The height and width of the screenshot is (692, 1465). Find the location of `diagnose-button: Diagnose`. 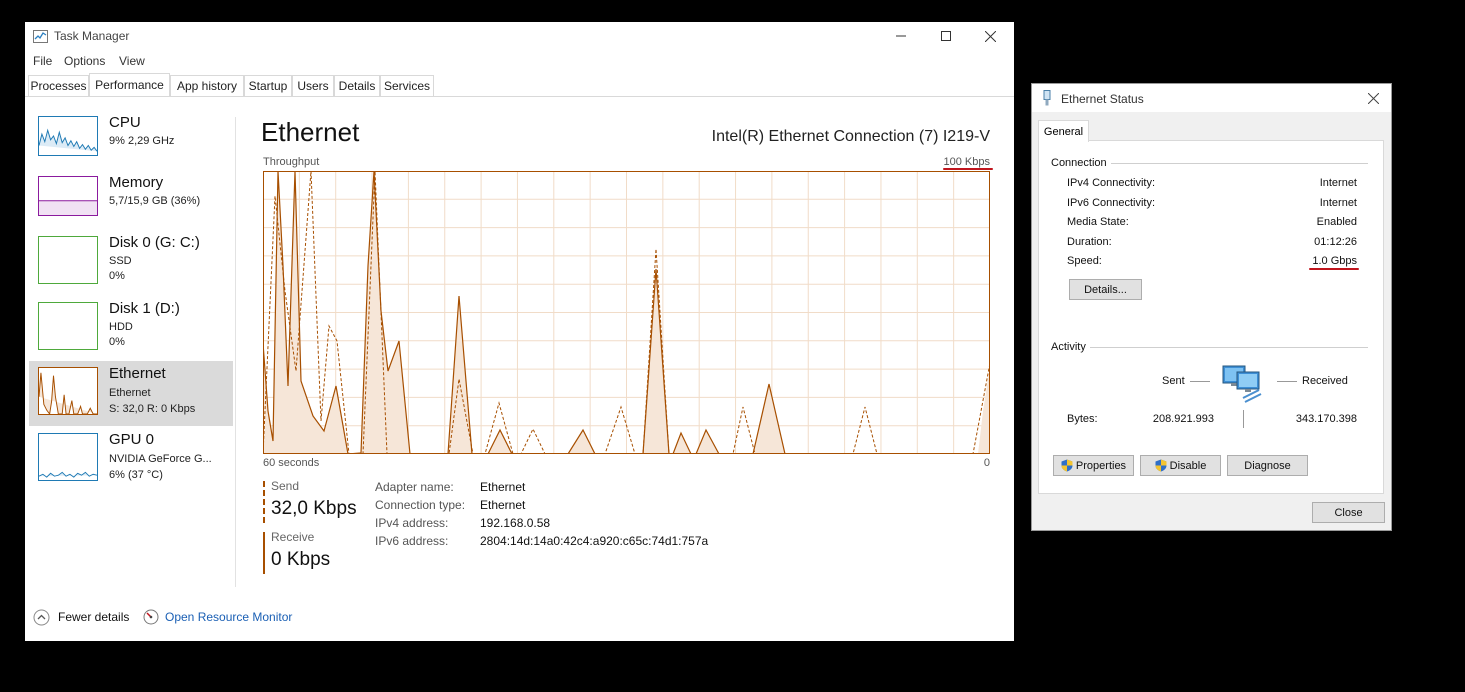

diagnose-button: Diagnose is located at coordinates (1267, 465).